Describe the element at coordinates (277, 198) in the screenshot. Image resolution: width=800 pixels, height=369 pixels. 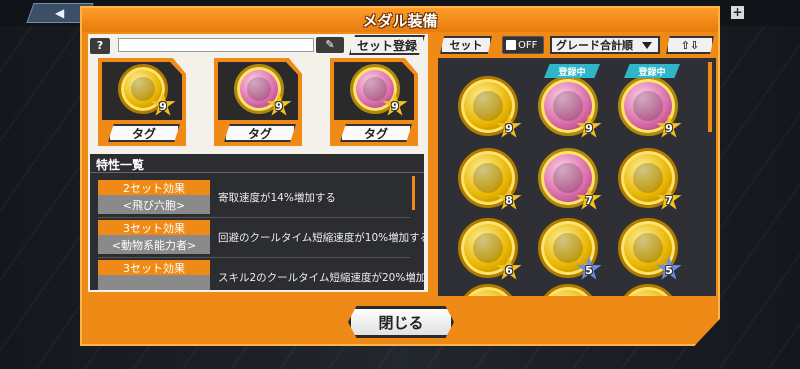
I see `trait-description: 寄取速度が14%増加する` at that location.